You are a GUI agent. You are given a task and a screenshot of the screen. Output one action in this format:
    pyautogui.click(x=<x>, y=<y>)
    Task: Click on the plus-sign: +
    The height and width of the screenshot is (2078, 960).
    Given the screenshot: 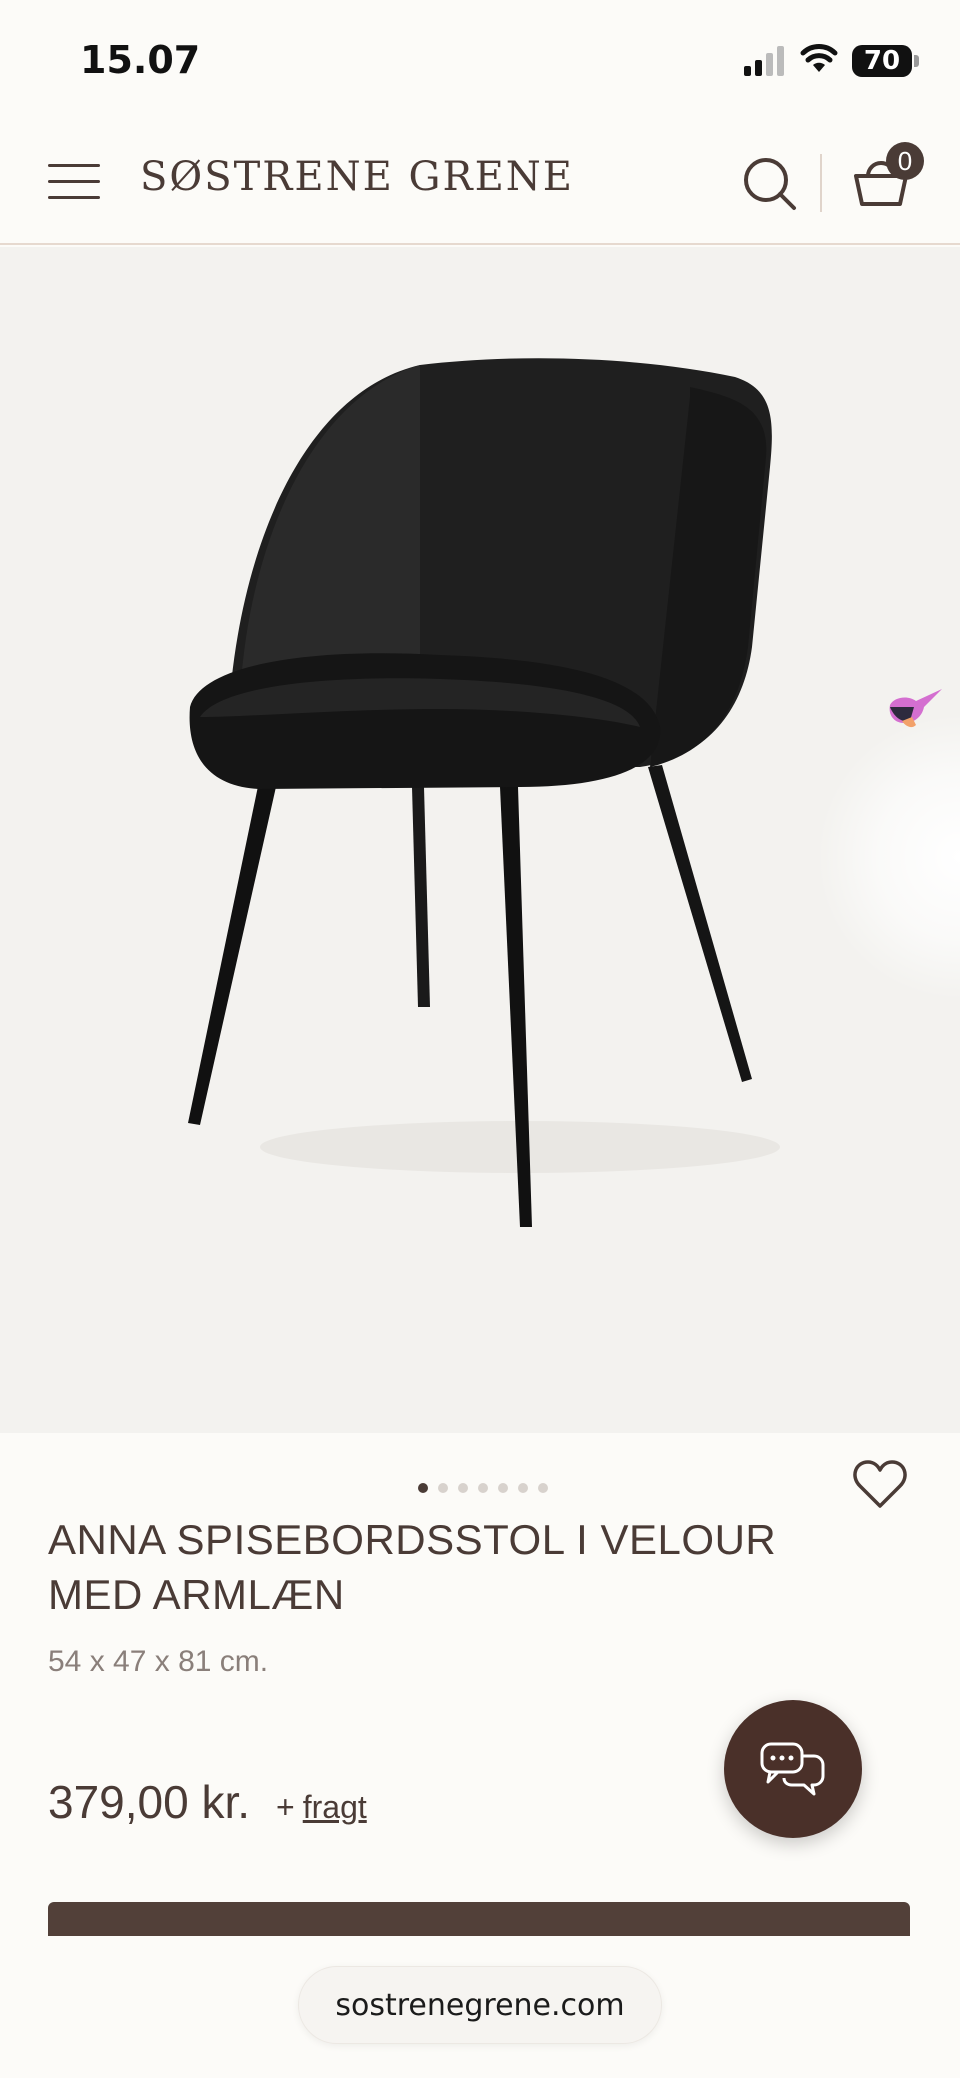 What is the action you would take?
    pyautogui.click(x=285, y=1807)
    